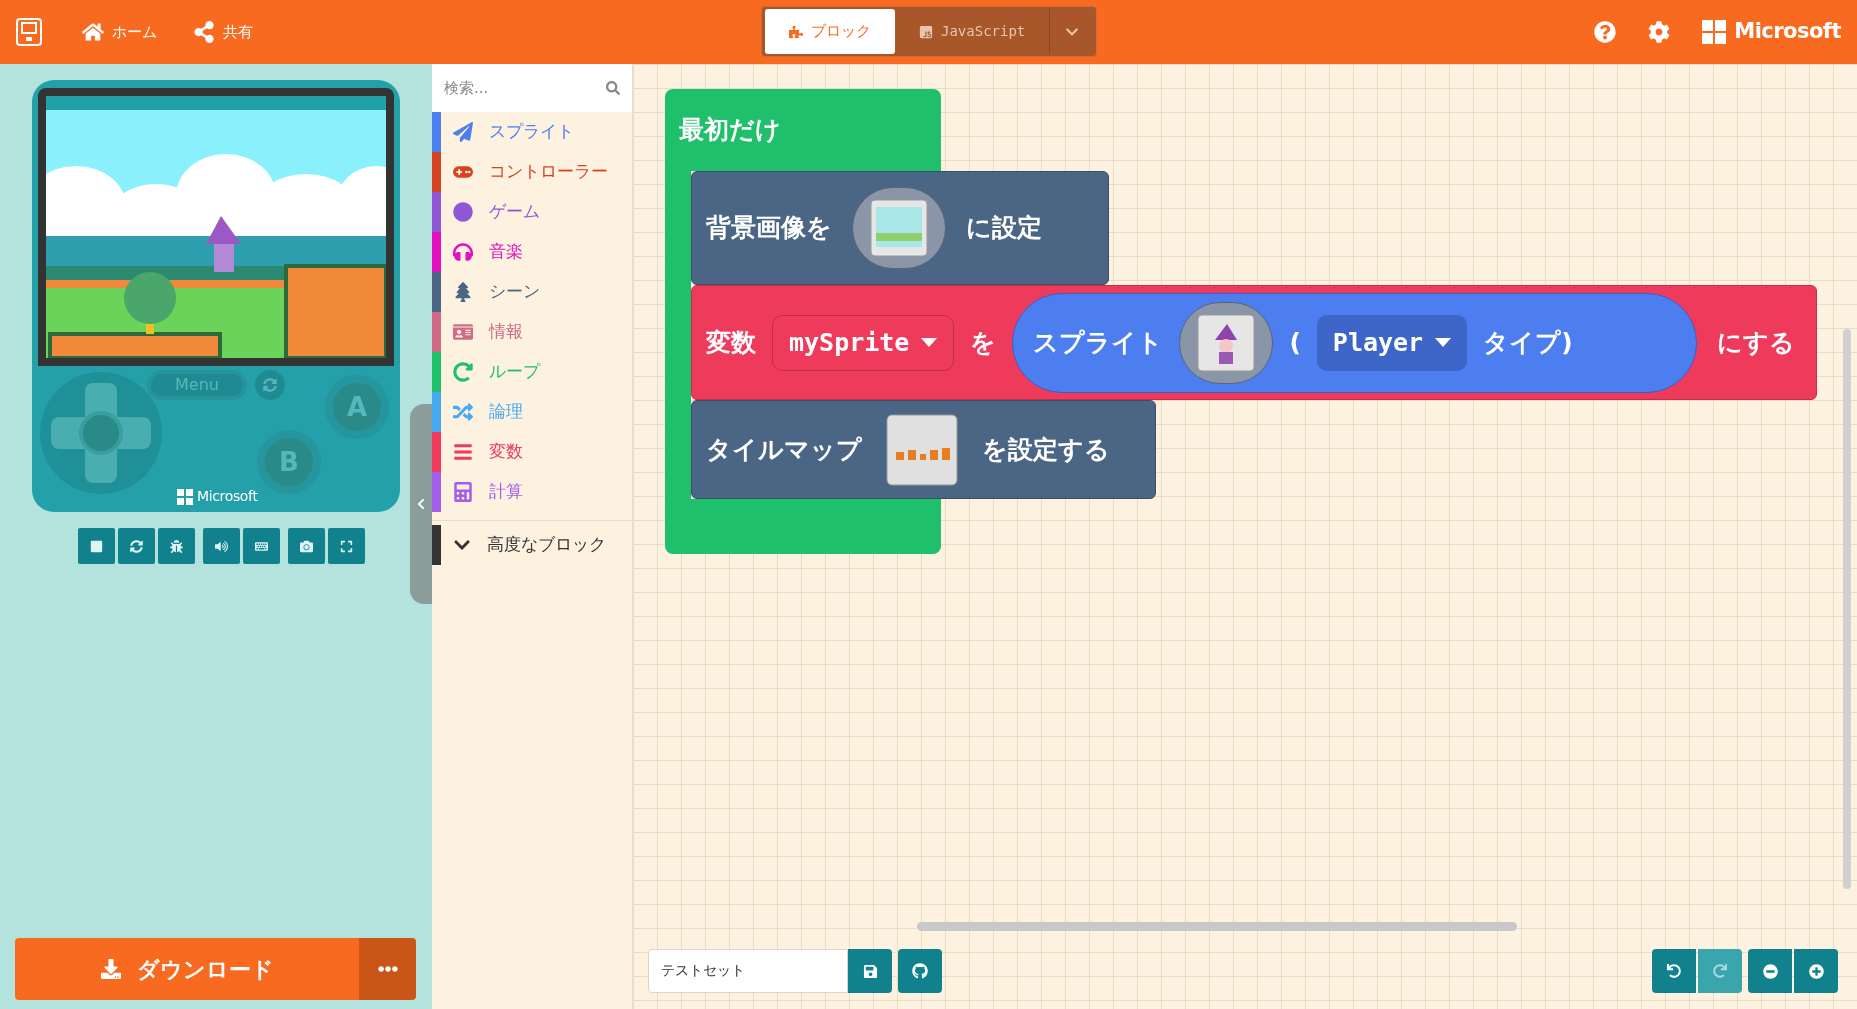 Image resolution: width=1857 pixels, height=1009 pixels. What do you see at coordinates (536, 332) in the screenshot?
I see `category-item: 情報` at bounding box center [536, 332].